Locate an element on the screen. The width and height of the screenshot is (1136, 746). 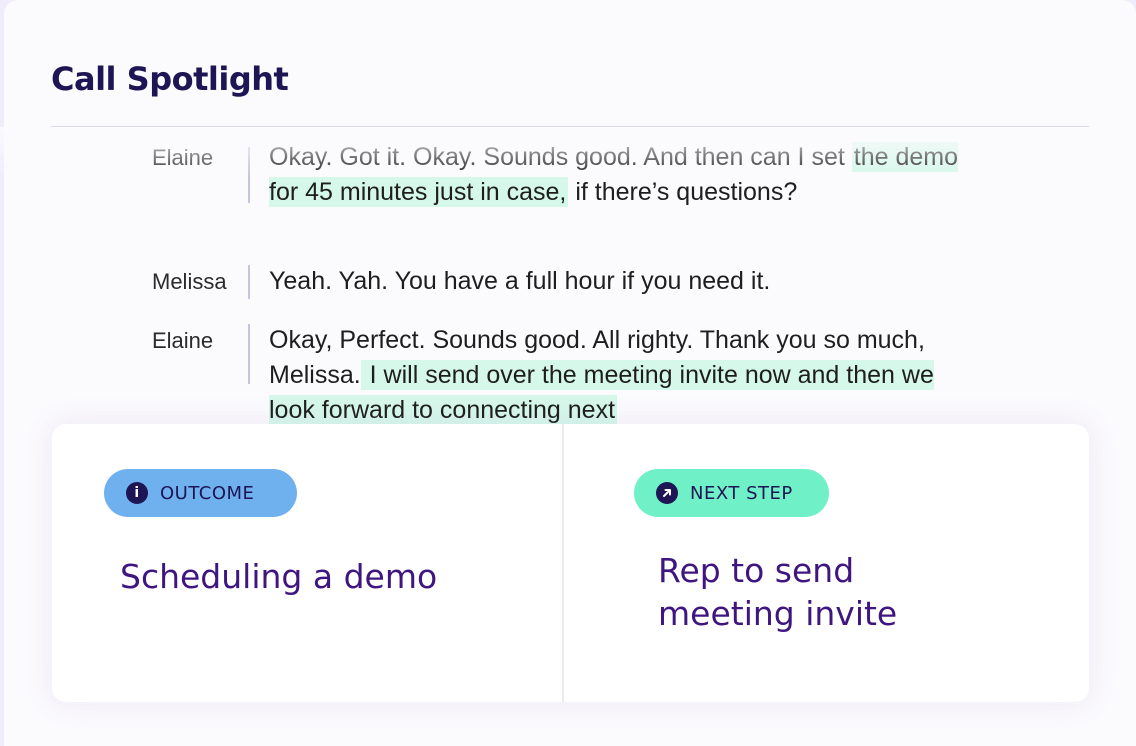
panel-divider is located at coordinates (563, 563).